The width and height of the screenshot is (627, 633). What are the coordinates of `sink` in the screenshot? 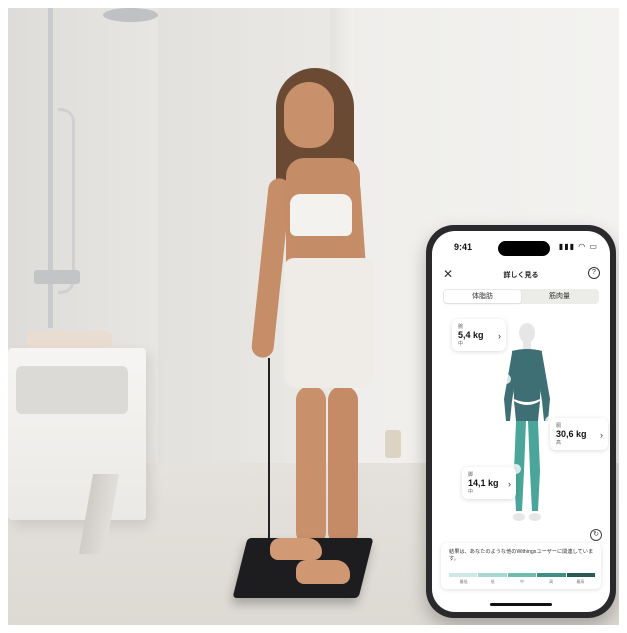 It's located at (77, 434).